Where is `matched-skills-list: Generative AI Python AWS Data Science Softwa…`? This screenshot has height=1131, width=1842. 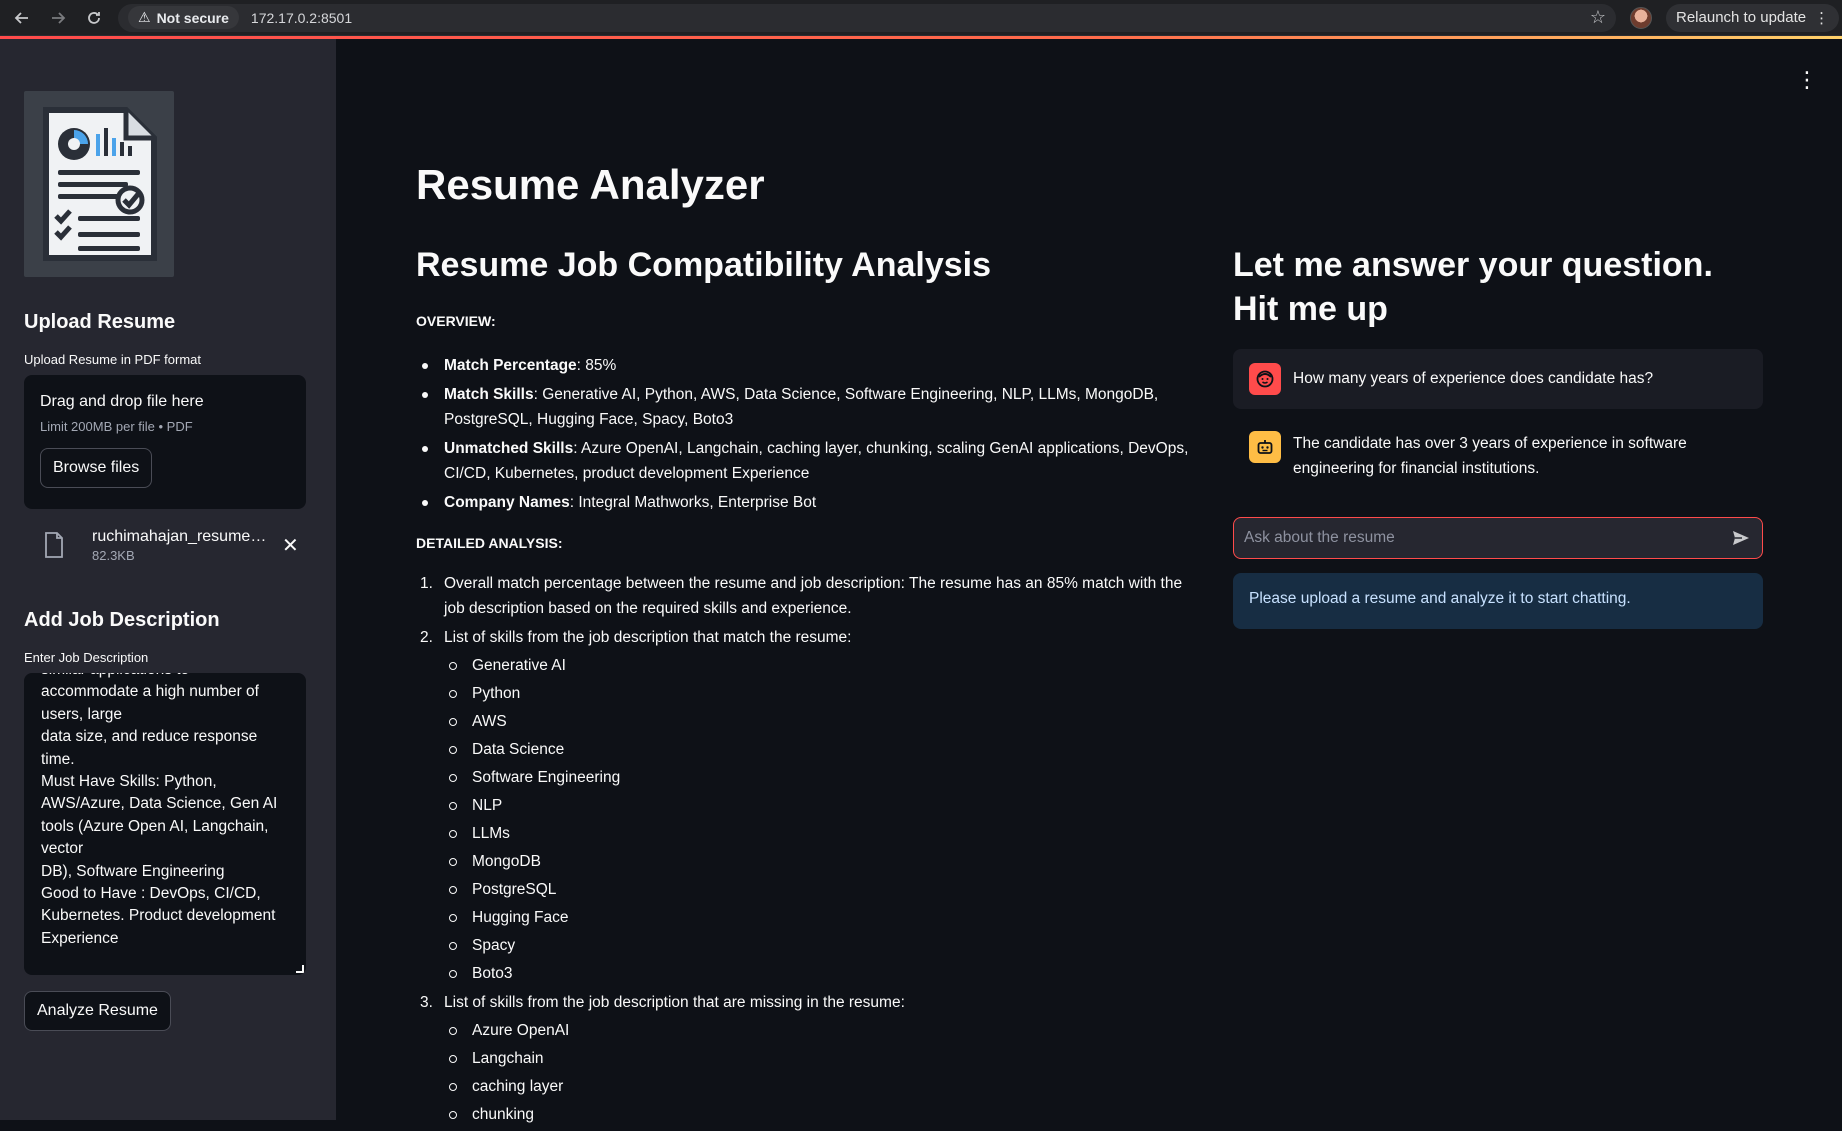 matched-skills-list: Generative AI Python AWS Data Science Softwa… is located at coordinates (820, 819).